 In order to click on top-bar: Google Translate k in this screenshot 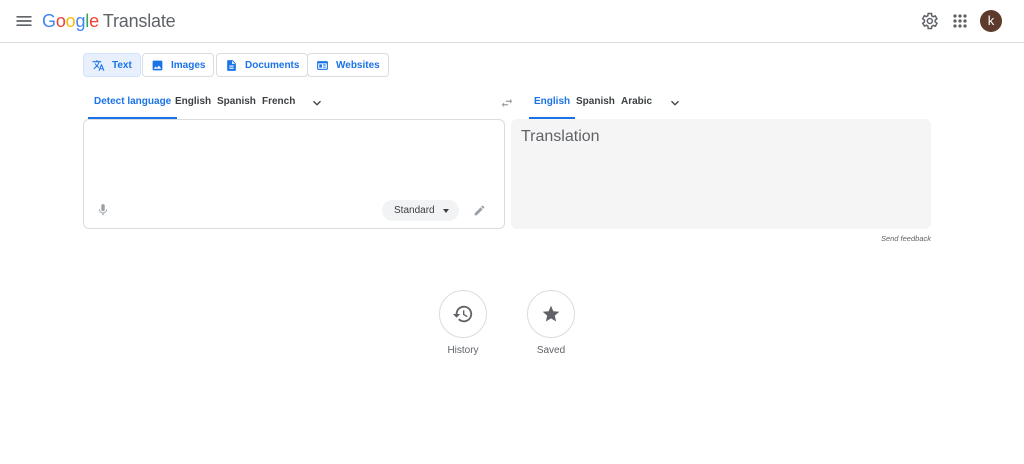, I will do `click(512, 21)`.